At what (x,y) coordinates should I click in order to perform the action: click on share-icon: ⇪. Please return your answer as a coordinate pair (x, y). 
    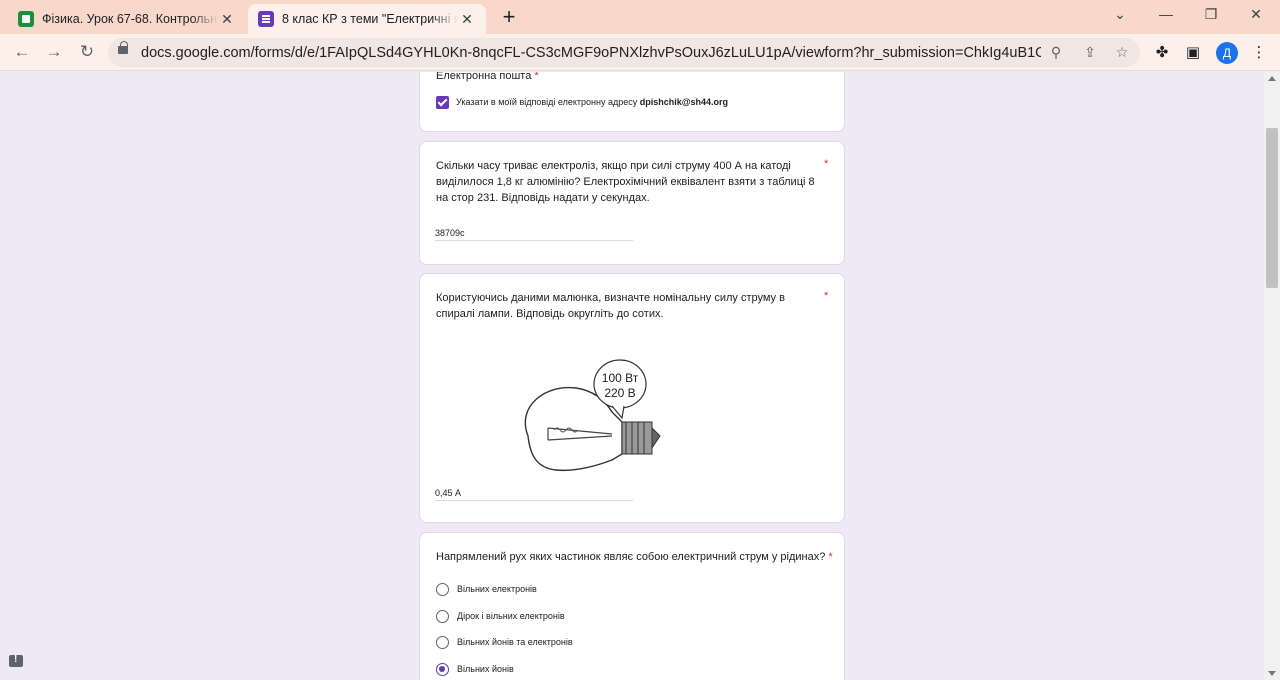
    Looking at the image, I should click on (1090, 52).